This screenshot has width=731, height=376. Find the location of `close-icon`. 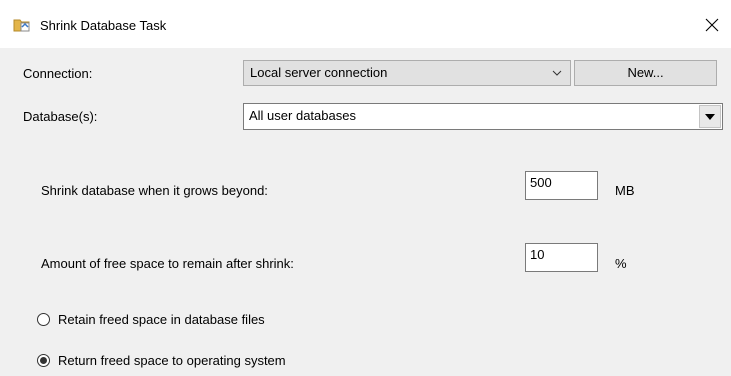

close-icon is located at coordinates (712, 25).